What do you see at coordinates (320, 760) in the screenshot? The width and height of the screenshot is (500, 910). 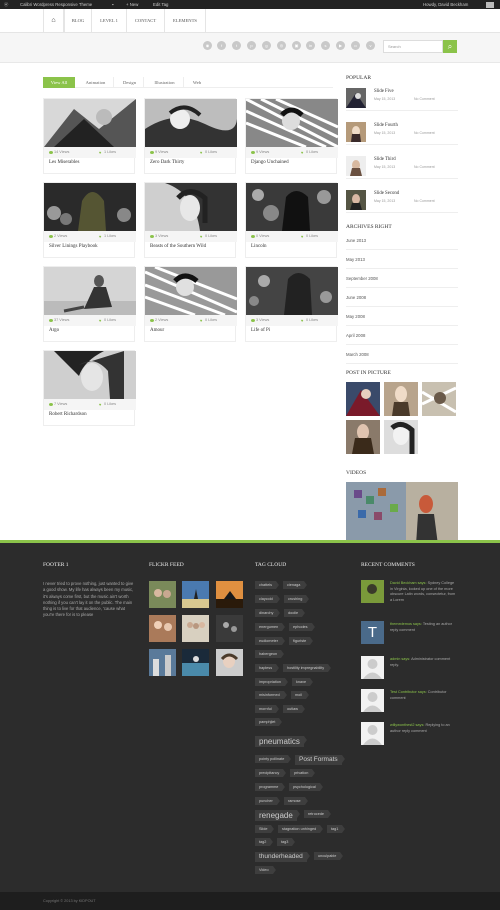 I see `tag-link: Post Formats` at bounding box center [320, 760].